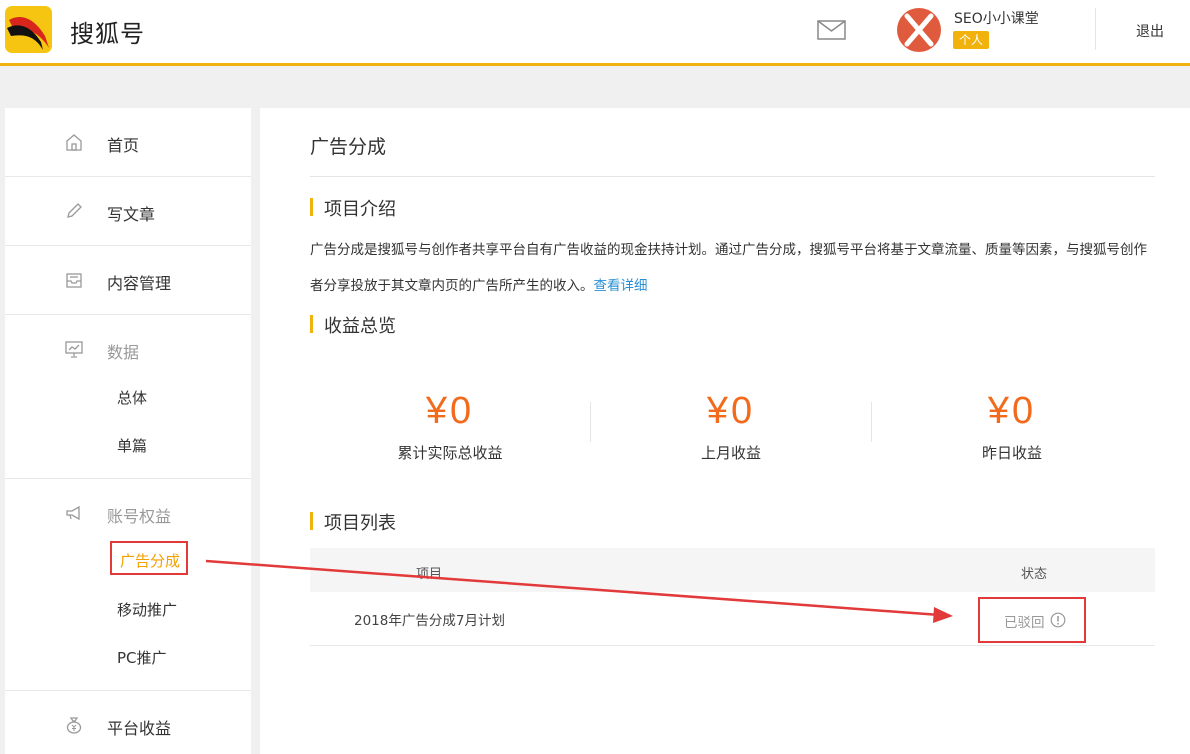 This screenshot has width=1190, height=754. I want to click on stat-label: 上月收益, so click(730, 453).